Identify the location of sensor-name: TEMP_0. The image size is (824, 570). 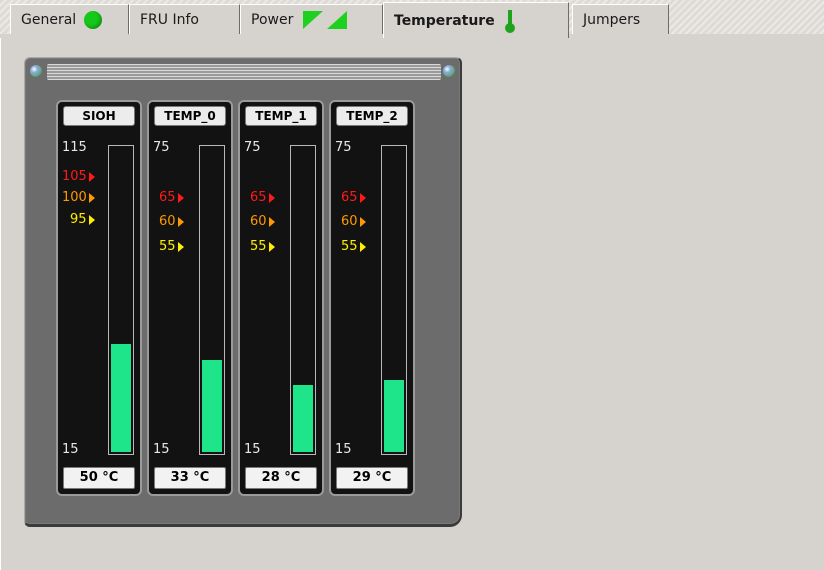
(190, 116).